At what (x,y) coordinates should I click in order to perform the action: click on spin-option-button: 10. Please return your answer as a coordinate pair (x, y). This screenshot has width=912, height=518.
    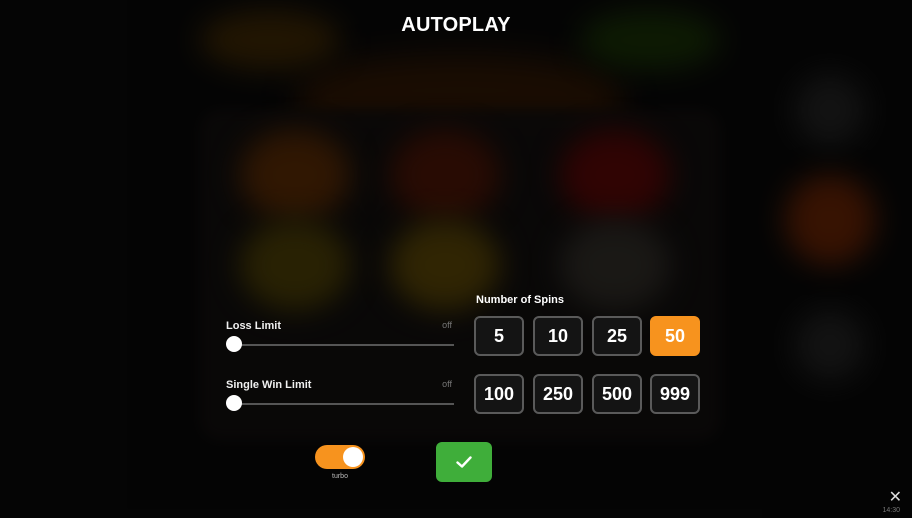
    Looking at the image, I should click on (558, 336).